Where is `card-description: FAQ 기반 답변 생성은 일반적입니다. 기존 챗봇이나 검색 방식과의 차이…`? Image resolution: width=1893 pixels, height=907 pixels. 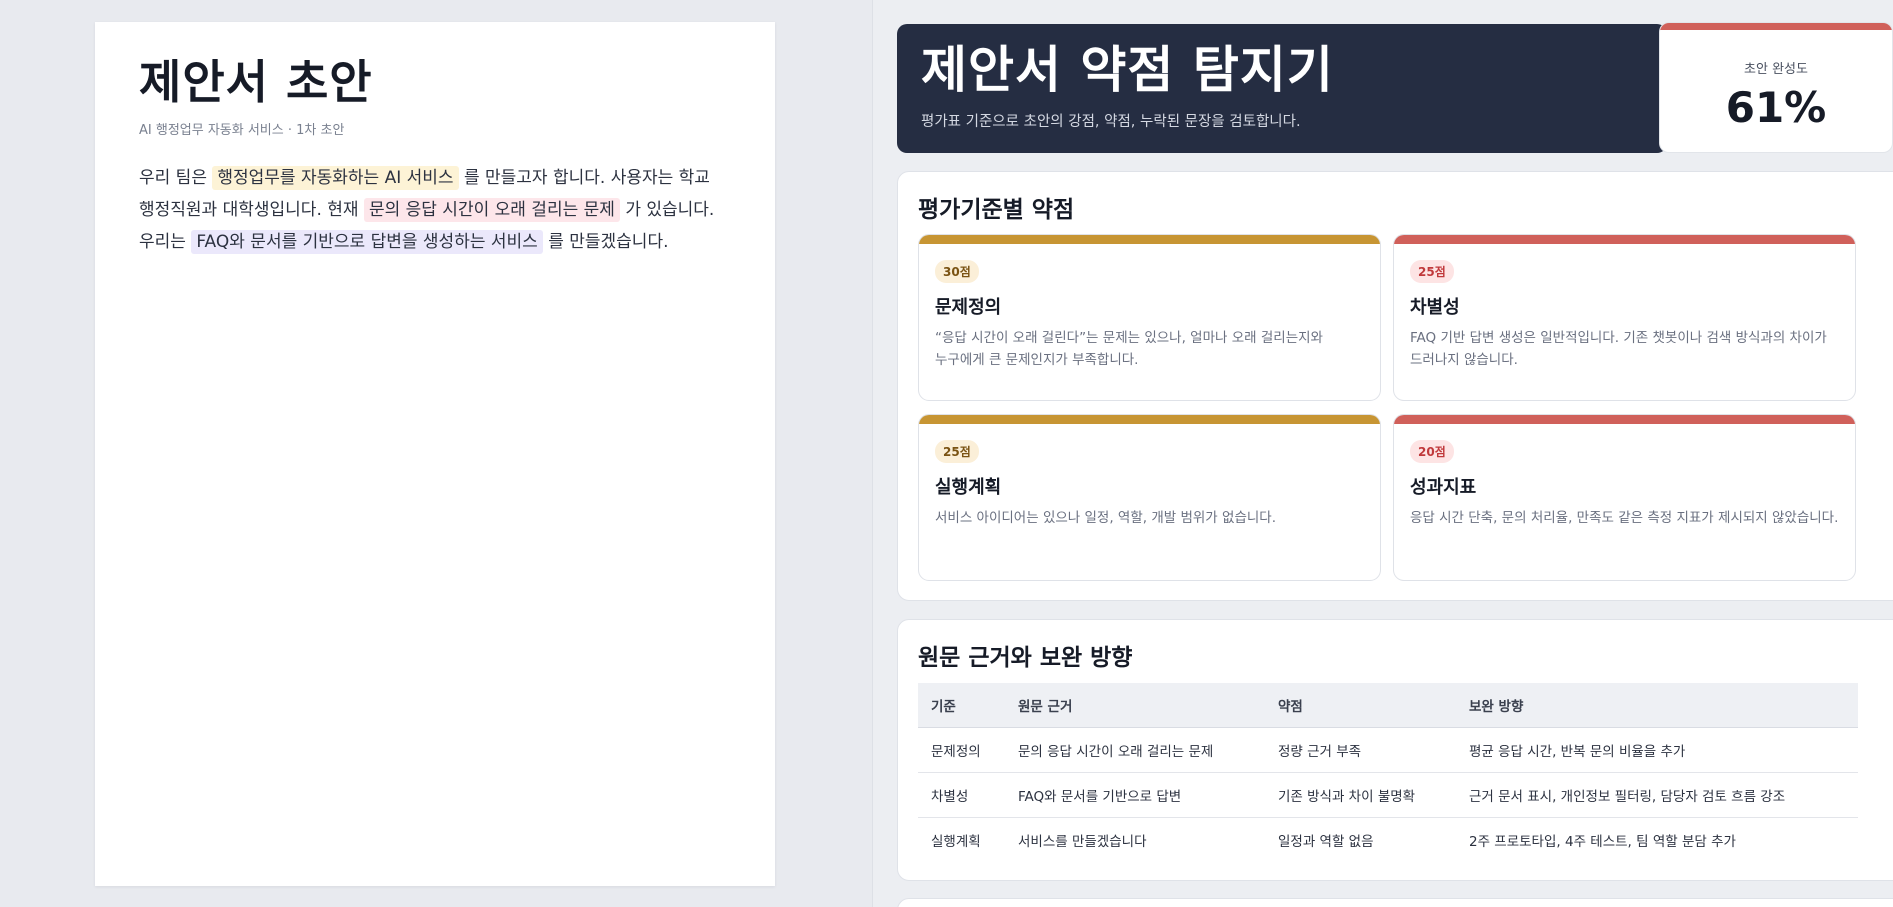
card-description: FAQ 기반 답변 생성은 일반적입니다. 기존 챗봇이나 검색 방식과의 차이… is located at coordinates (1618, 349).